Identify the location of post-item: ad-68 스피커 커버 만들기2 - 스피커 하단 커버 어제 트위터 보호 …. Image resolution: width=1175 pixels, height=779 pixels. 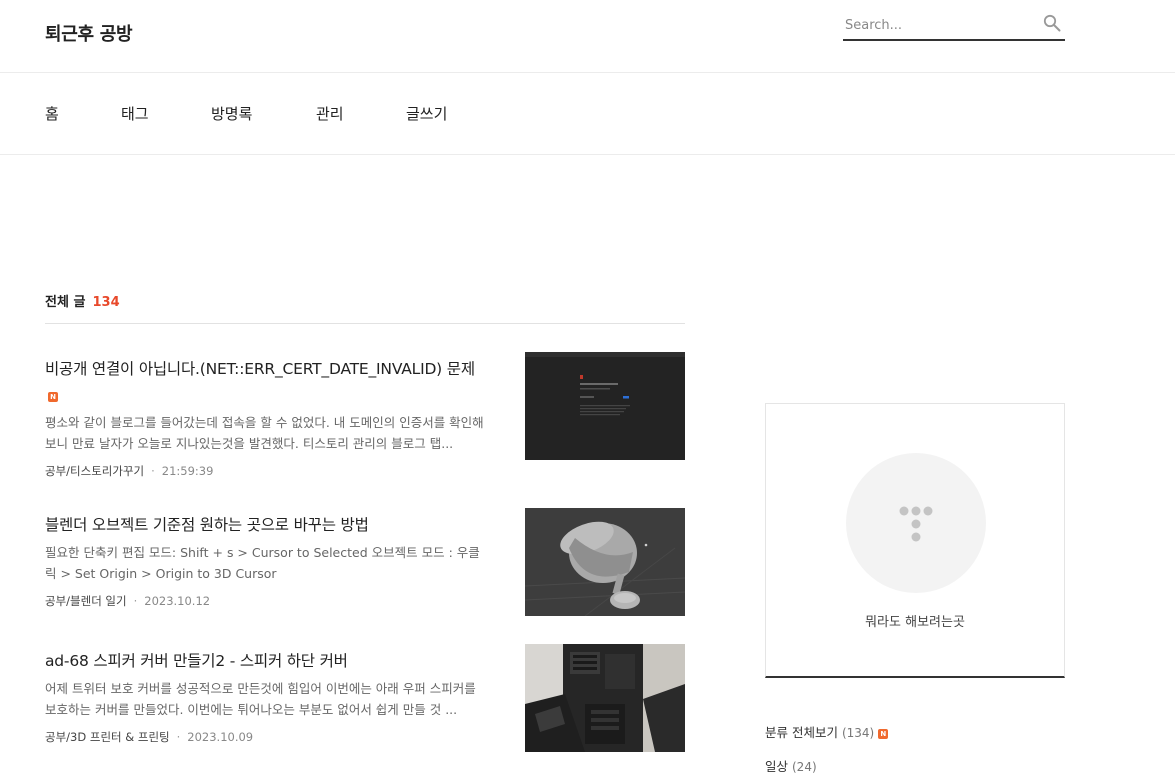
(365, 698).